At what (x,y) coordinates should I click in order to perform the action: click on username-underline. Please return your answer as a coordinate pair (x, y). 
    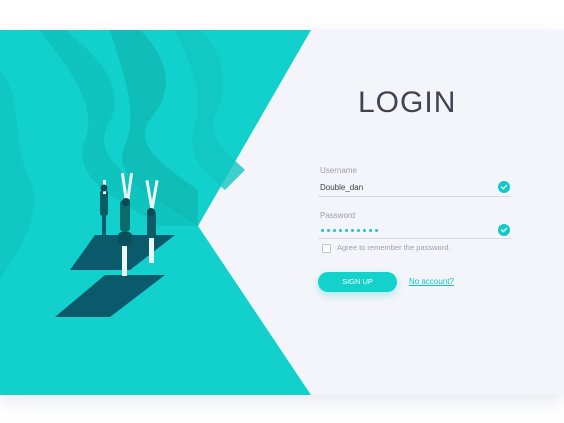
    Looking at the image, I should click on (414, 196).